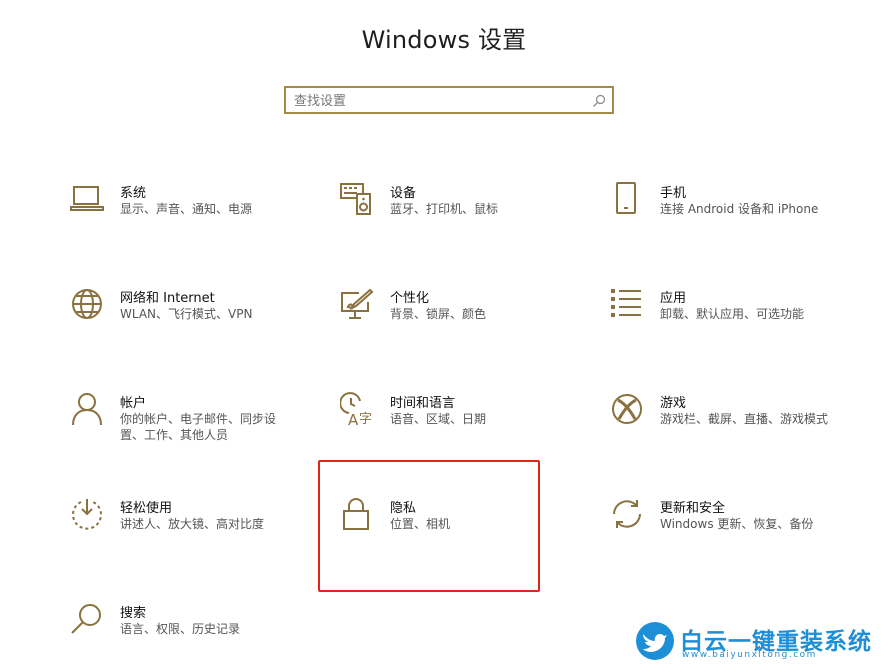  I want to click on tile-subtitle: Windows 更新、恢复、备份, so click(737, 524).